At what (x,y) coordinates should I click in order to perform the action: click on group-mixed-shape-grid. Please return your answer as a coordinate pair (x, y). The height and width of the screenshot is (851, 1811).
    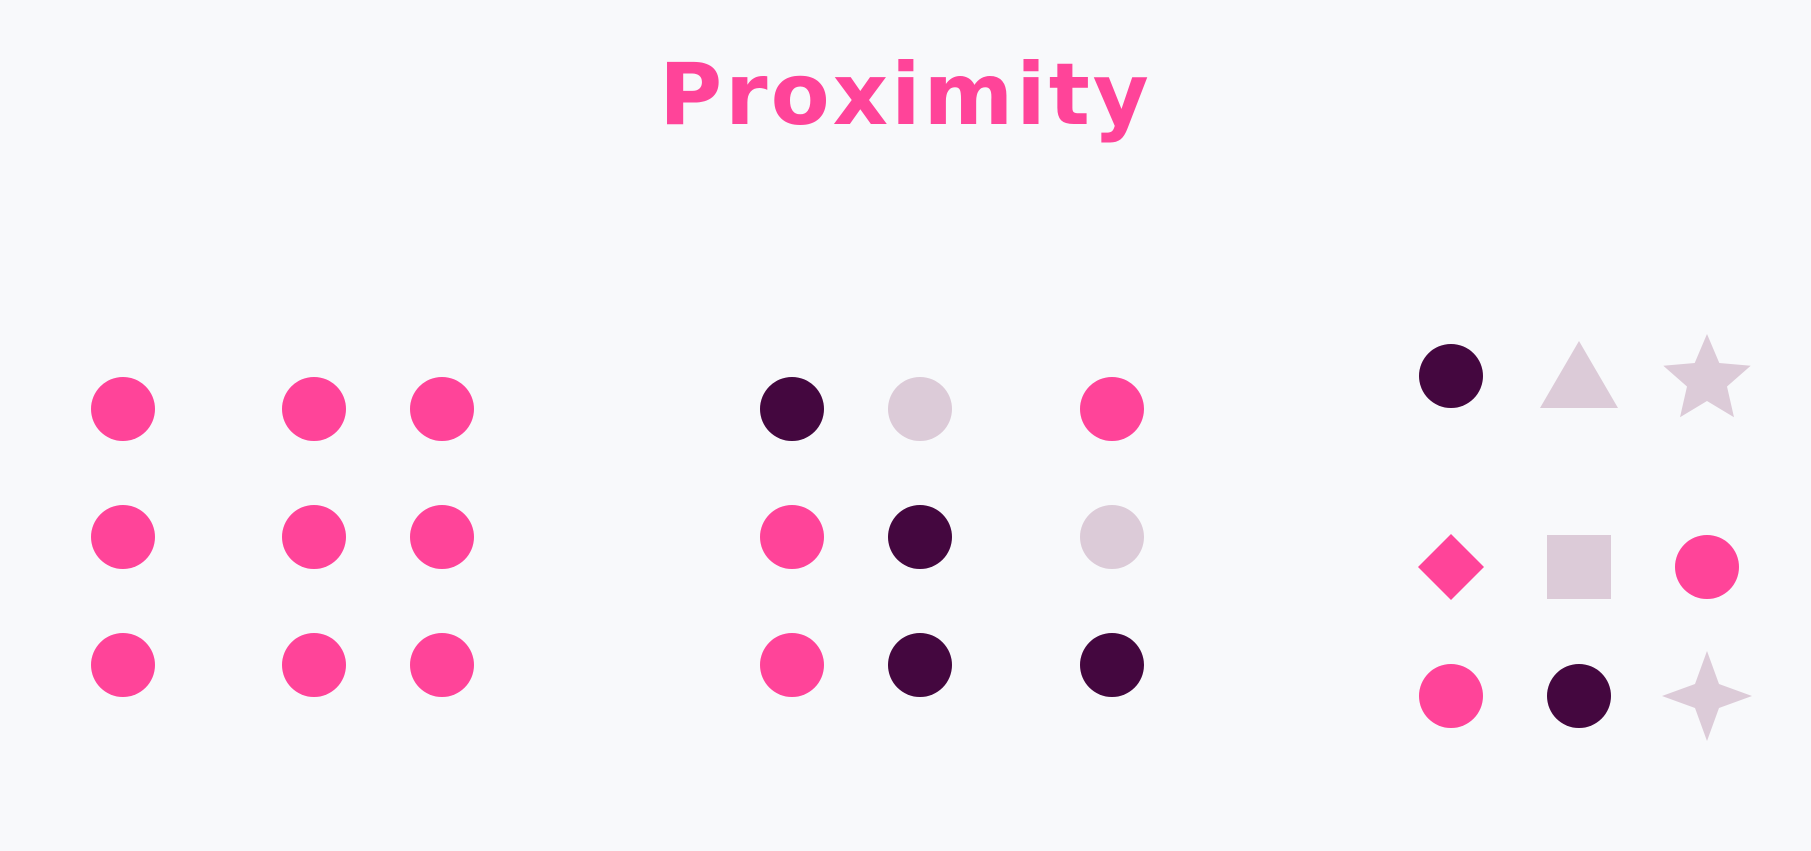
    Looking at the image, I should click on (1585, 537).